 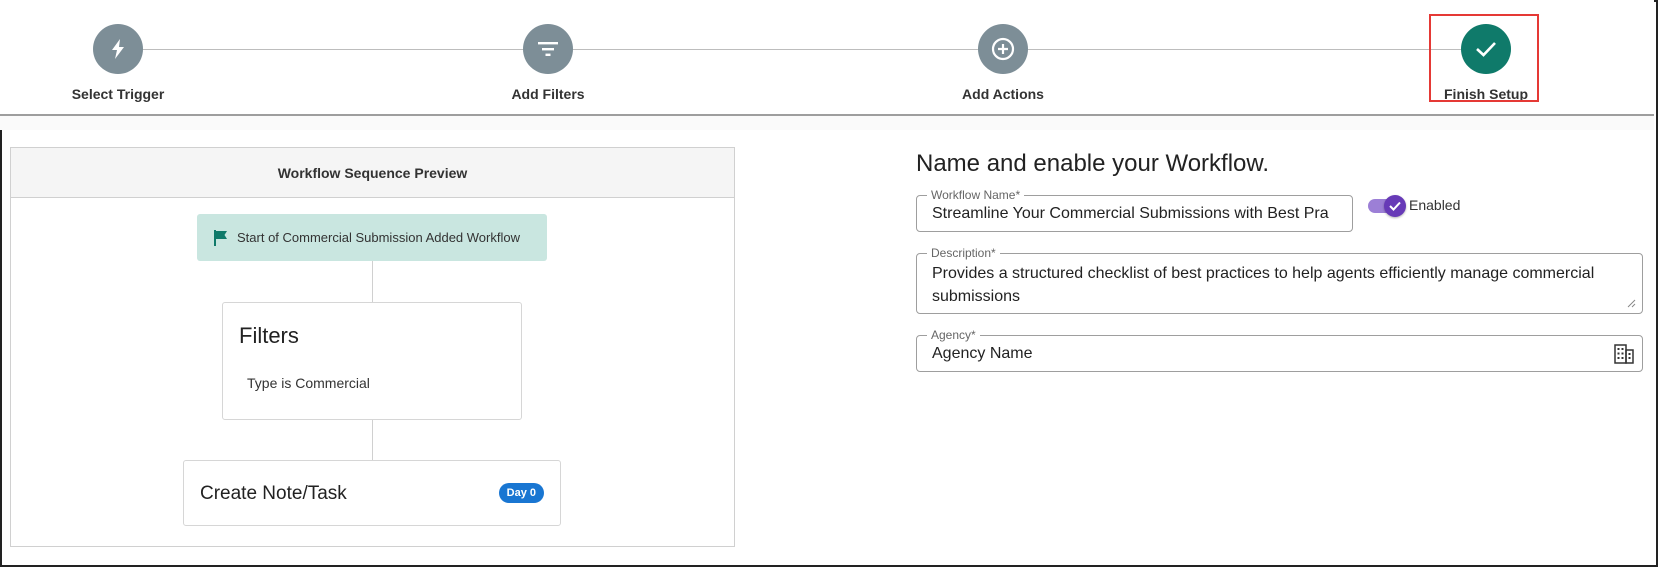 I want to click on resize-grip-icon, so click(x=1631, y=303).